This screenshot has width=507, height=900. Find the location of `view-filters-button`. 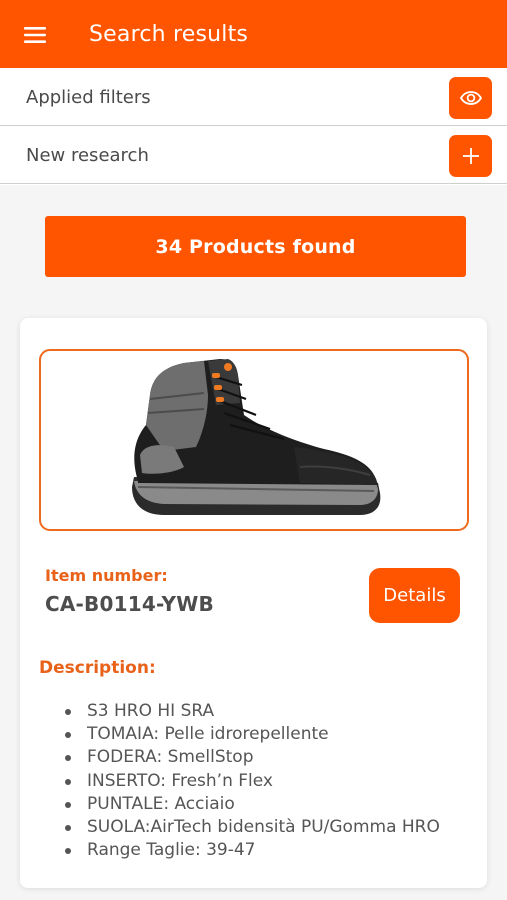

view-filters-button is located at coordinates (470, 98).